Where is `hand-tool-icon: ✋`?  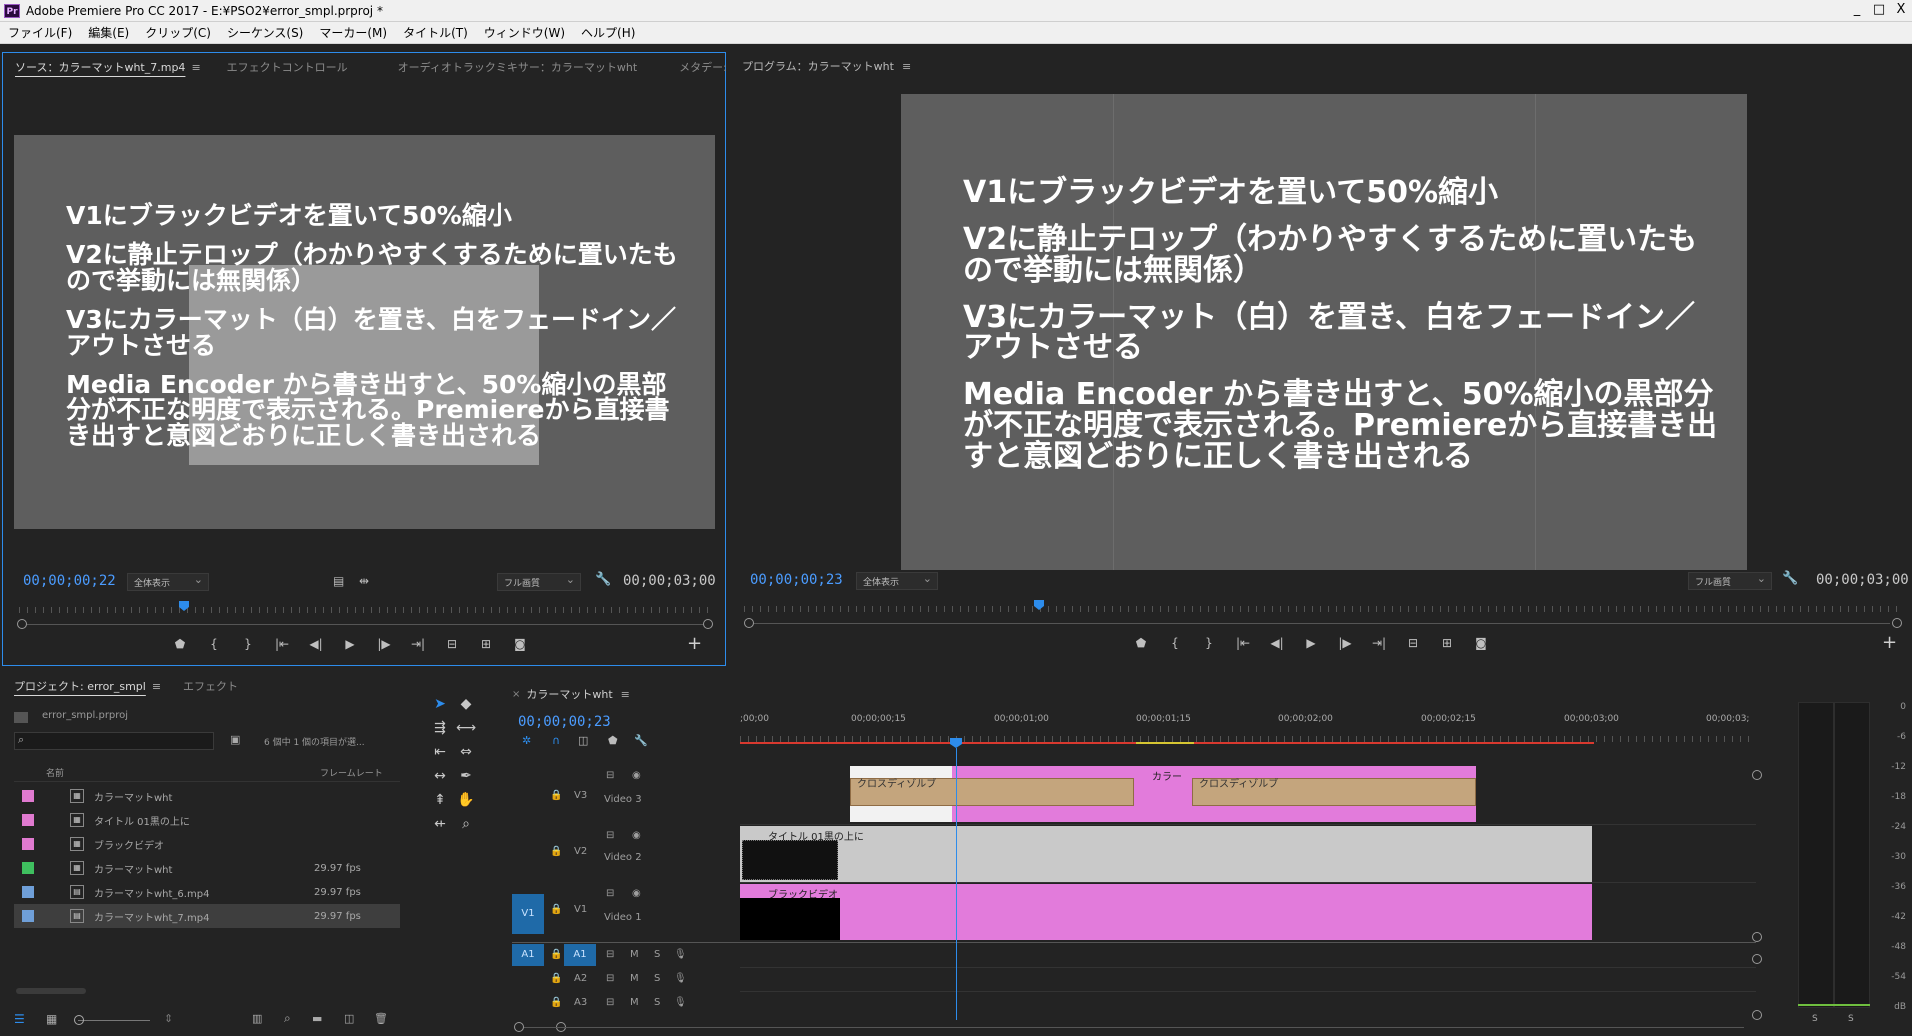 hand-tool-icon: ✋ is located at coordinates (466, 800).